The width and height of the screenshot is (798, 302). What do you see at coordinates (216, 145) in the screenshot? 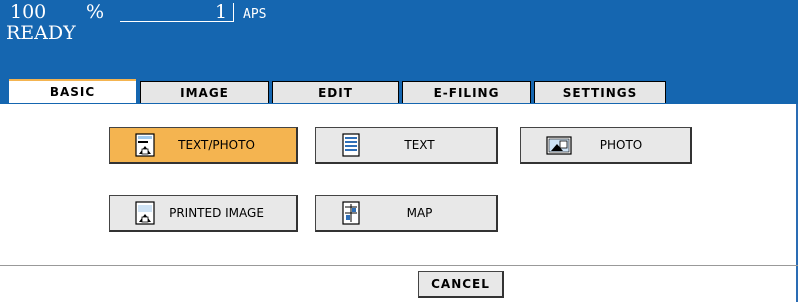
I see `text-photo-label: TEXT/PHOTO` at bounding box center [216, 145].